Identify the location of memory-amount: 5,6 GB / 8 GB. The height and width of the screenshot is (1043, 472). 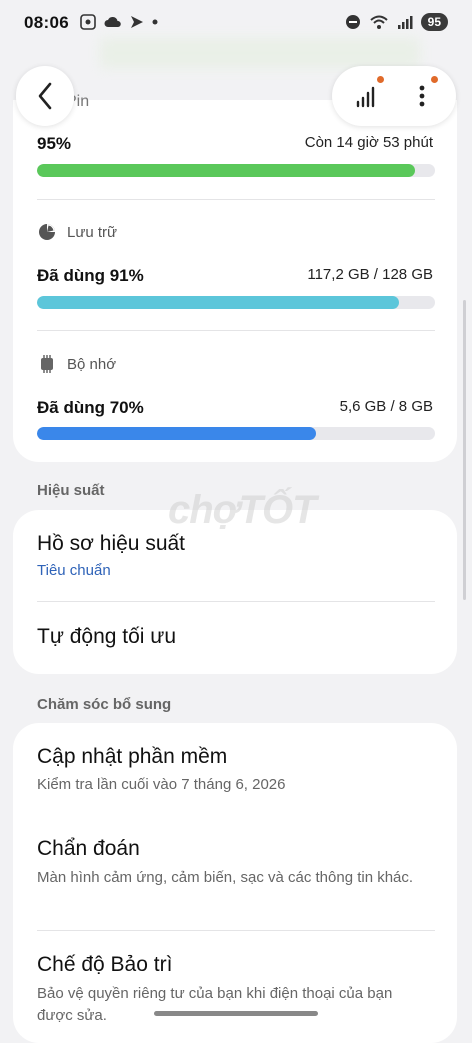
(386, 406).